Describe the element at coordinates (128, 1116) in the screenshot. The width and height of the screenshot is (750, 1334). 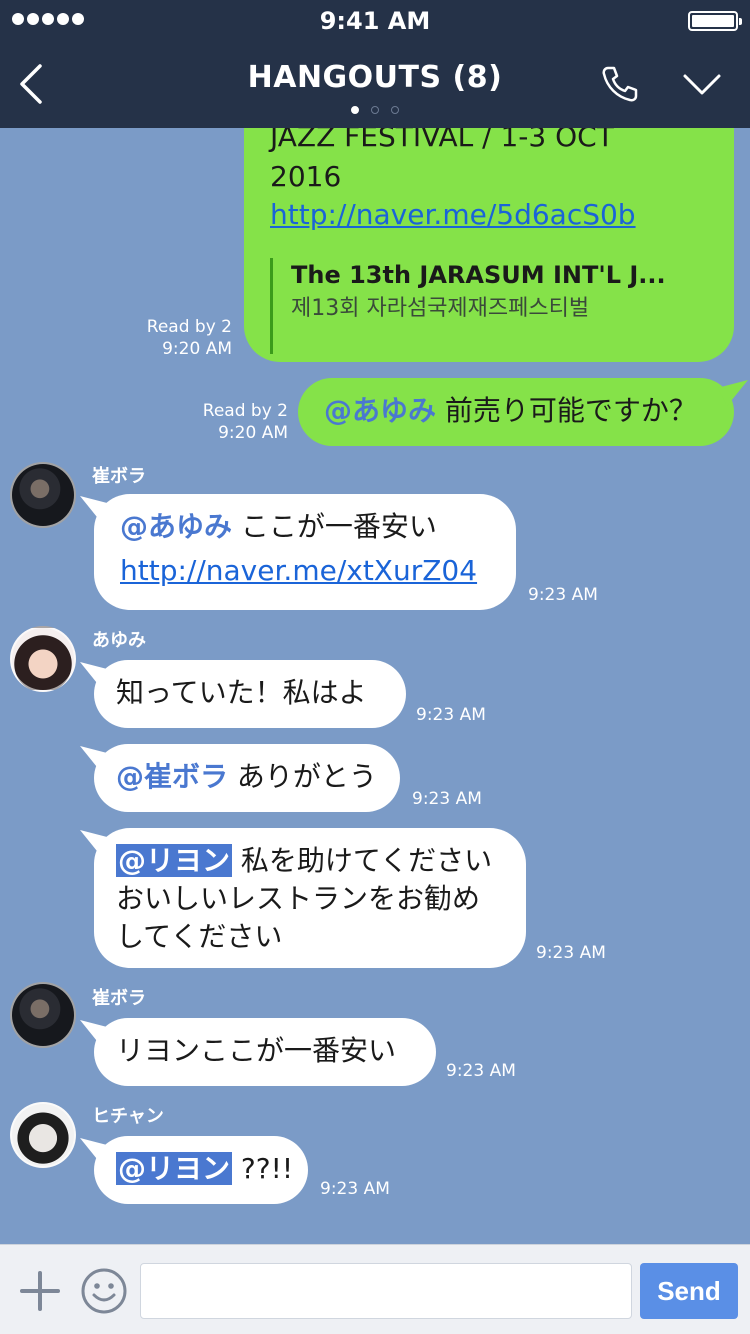
I see `sender-name: ヒチャン` at that location.